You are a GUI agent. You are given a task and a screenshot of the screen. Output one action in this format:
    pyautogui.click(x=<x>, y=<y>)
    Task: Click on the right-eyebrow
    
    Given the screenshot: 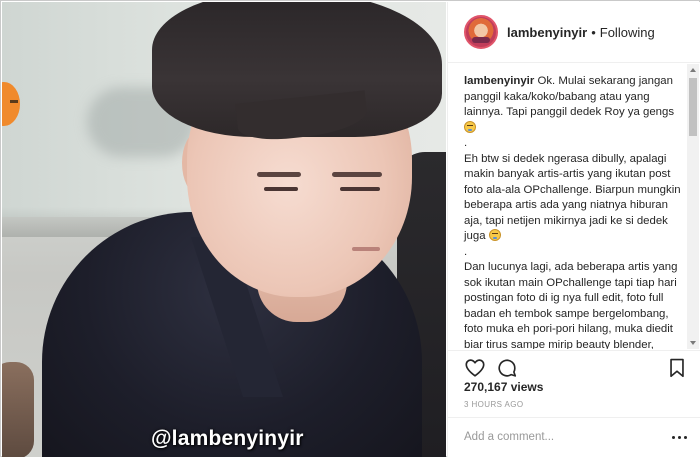 What is the action you would take?
    pyautogui.click(x=357, y=174)
    